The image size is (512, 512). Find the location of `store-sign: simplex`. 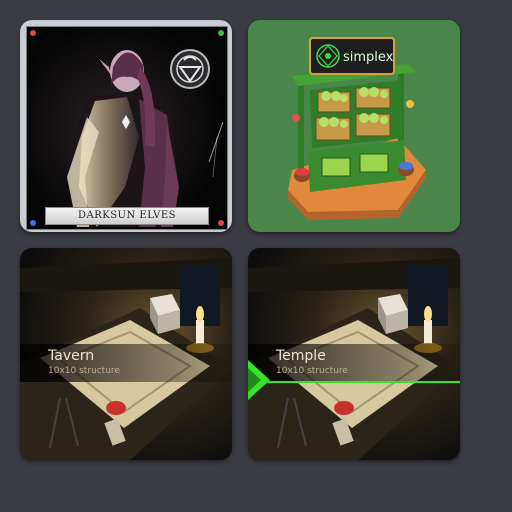

store-sign: simplex is located at coordinates (352, 56).